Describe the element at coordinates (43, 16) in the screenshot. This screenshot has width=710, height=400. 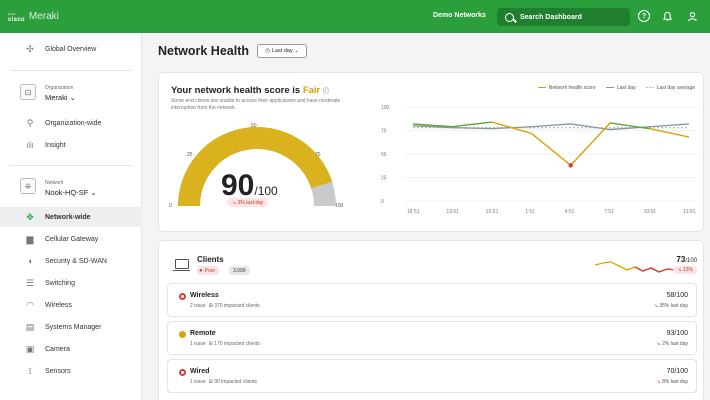
I see `meraki-wordmark: Meraki` at that location.